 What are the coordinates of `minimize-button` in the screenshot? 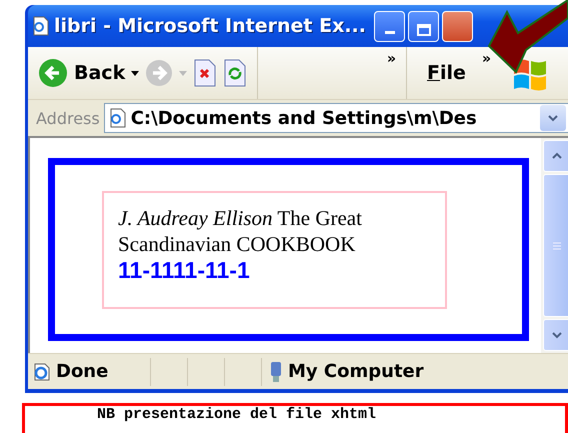 It's located at (389, 26).